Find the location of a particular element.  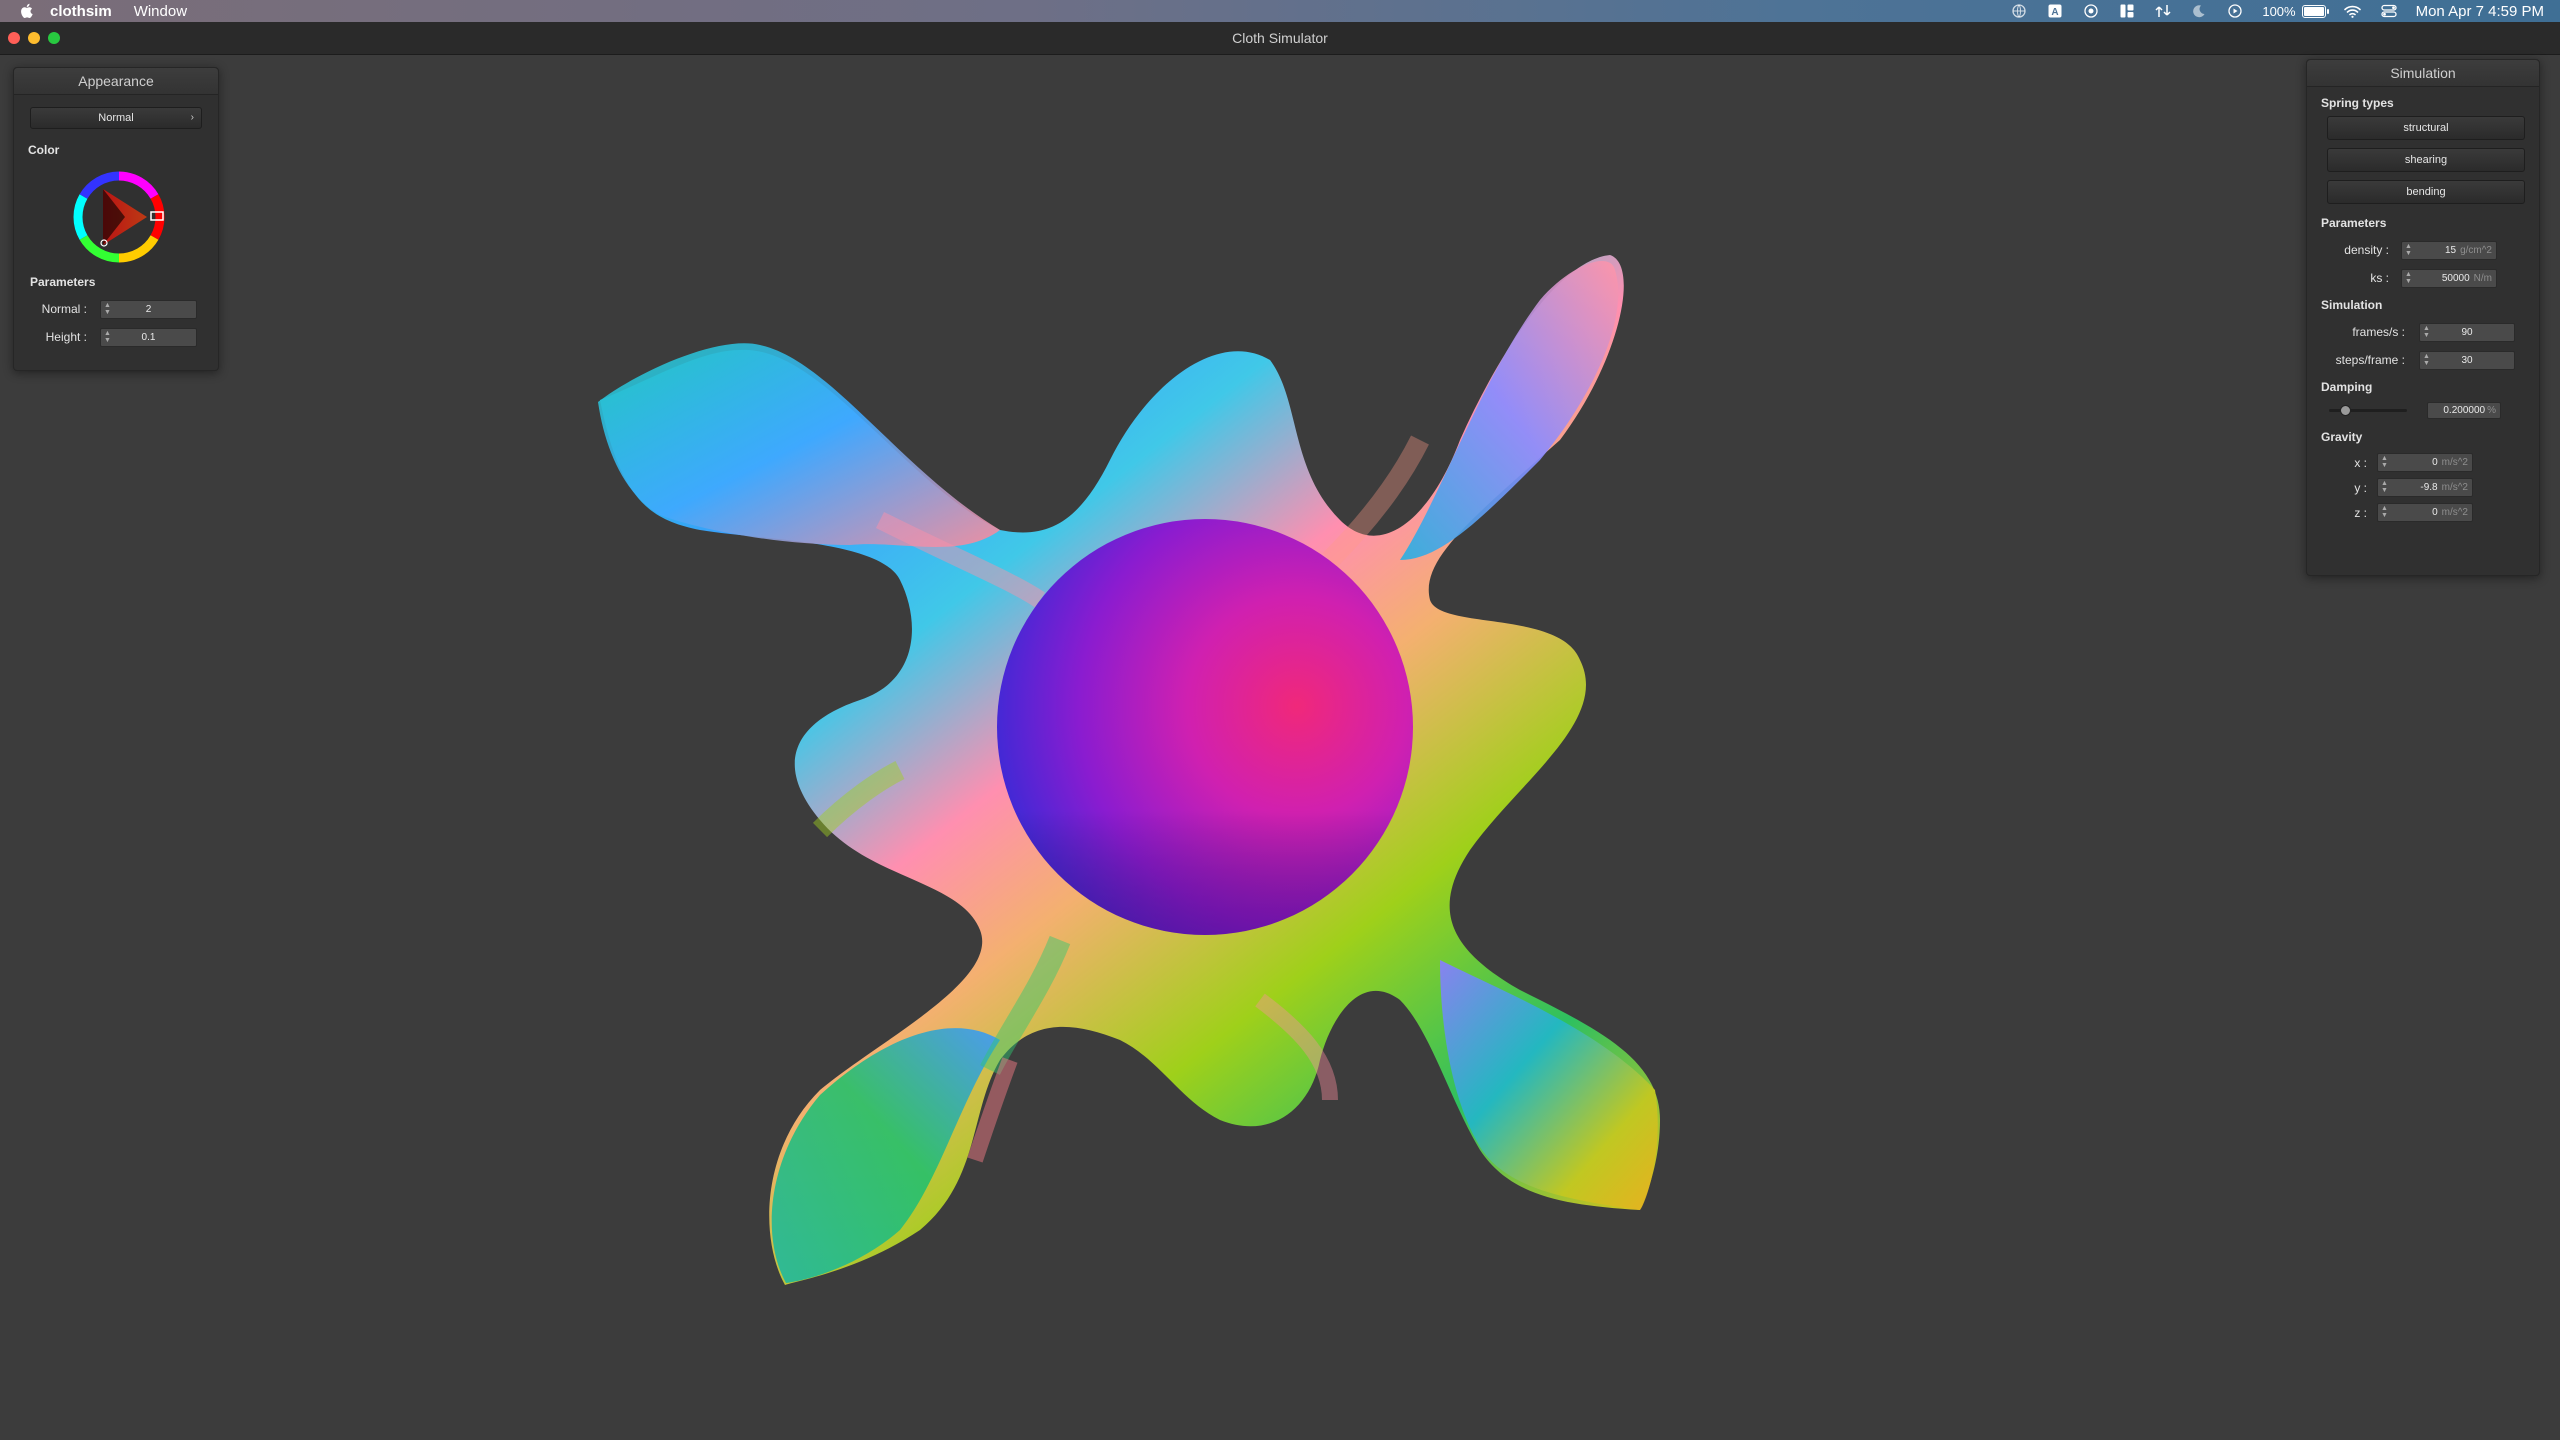

gravity-z-unit: m/s^2 is located at coordinates (2454, 512).